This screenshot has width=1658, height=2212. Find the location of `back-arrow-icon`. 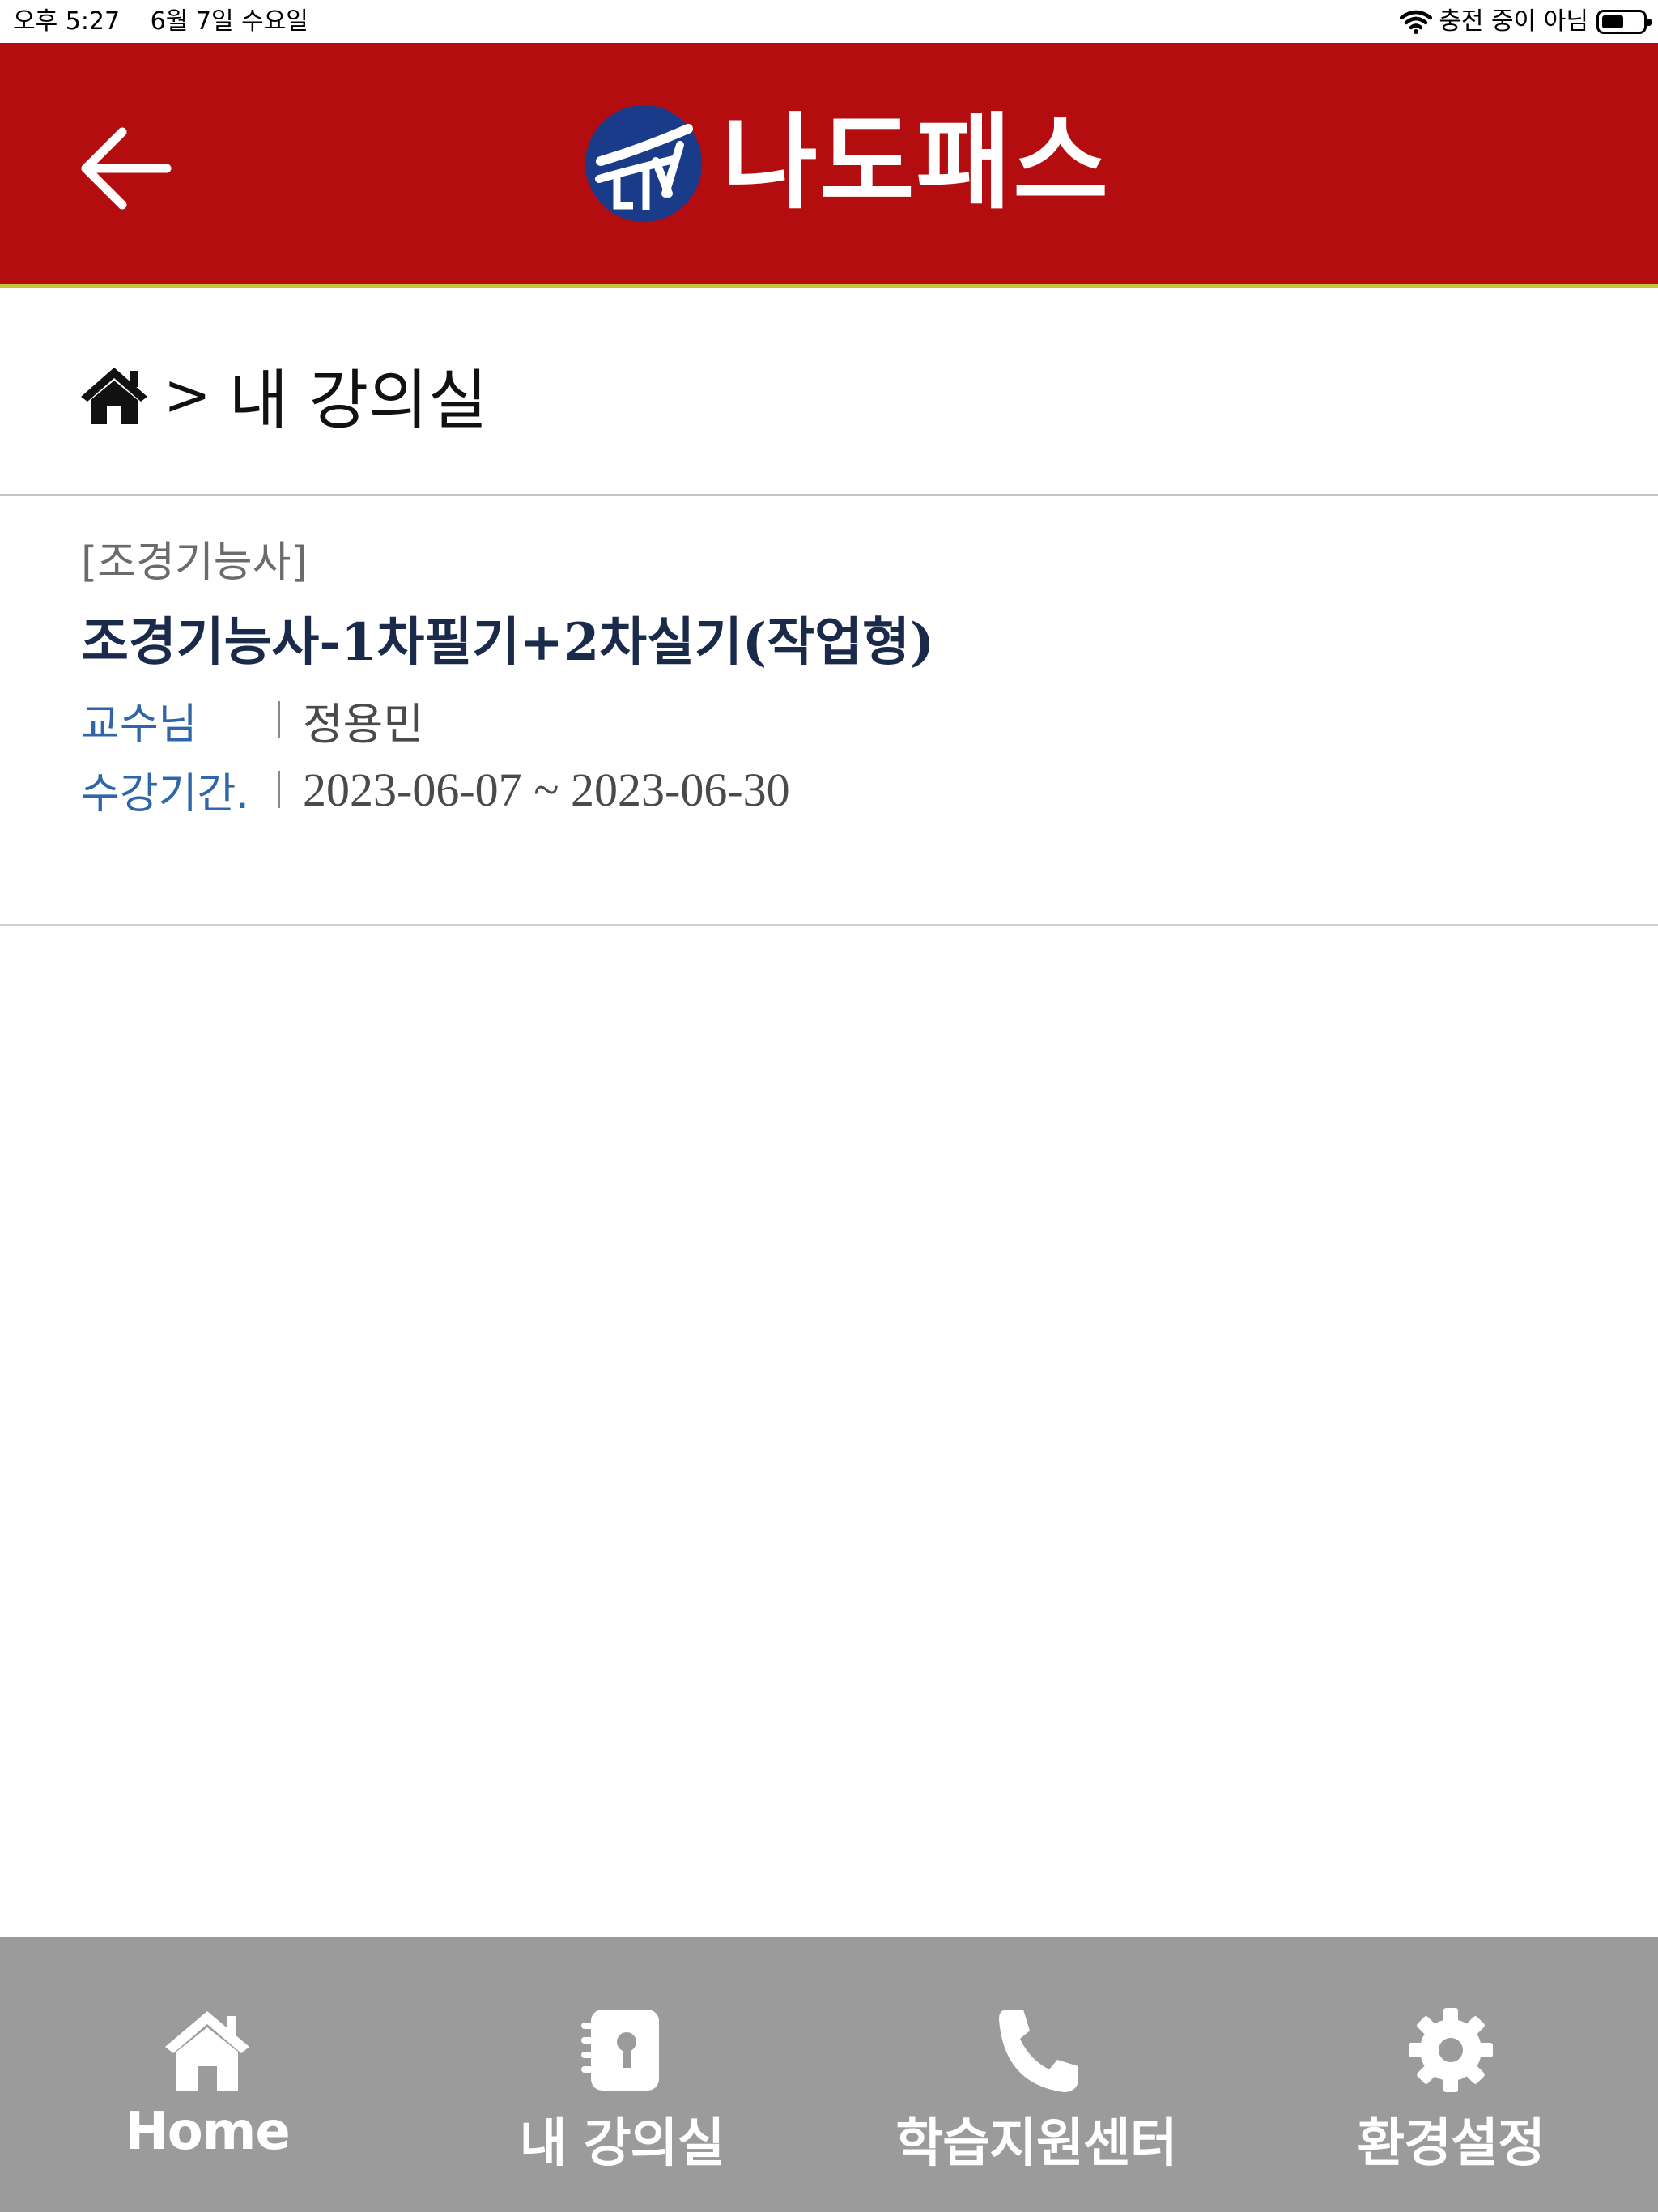

back-arrow-icon is located at coordinates (126, 168).